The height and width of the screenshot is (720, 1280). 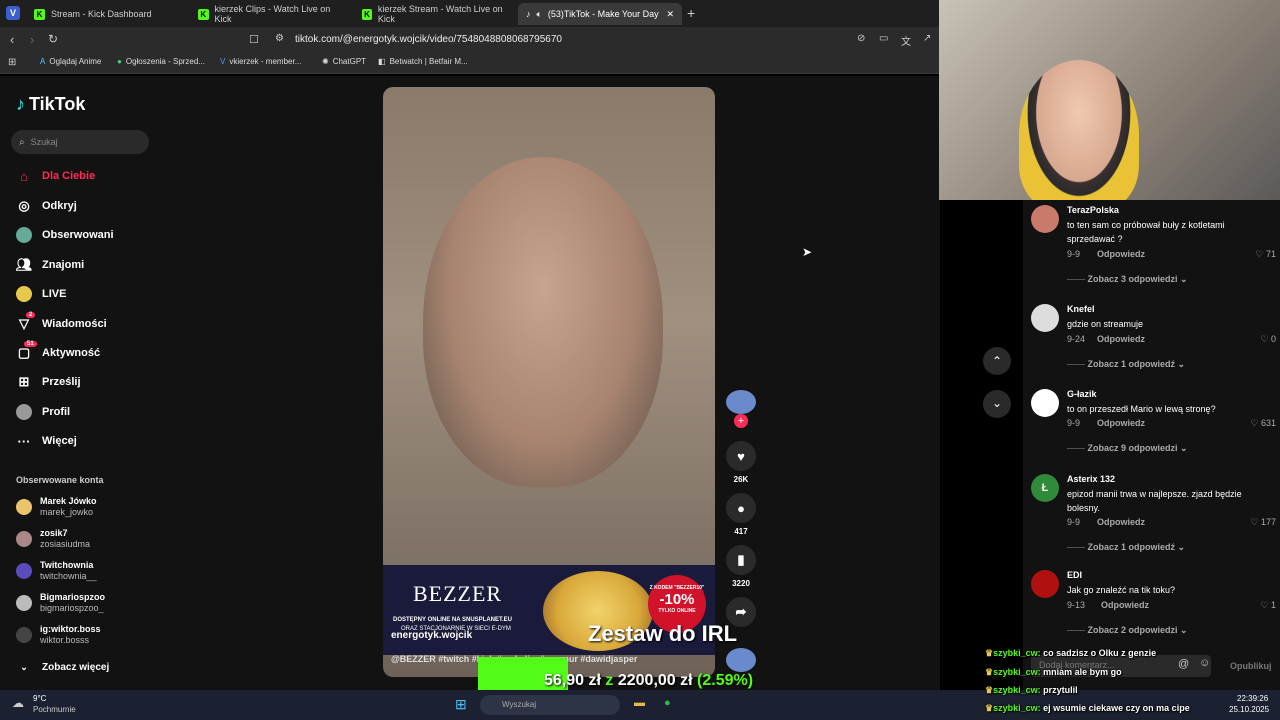 What do you see at coordinates (1074, 575) in the screenshot?
I see `comment-user: EDI` at bounding box center [1074, 575].